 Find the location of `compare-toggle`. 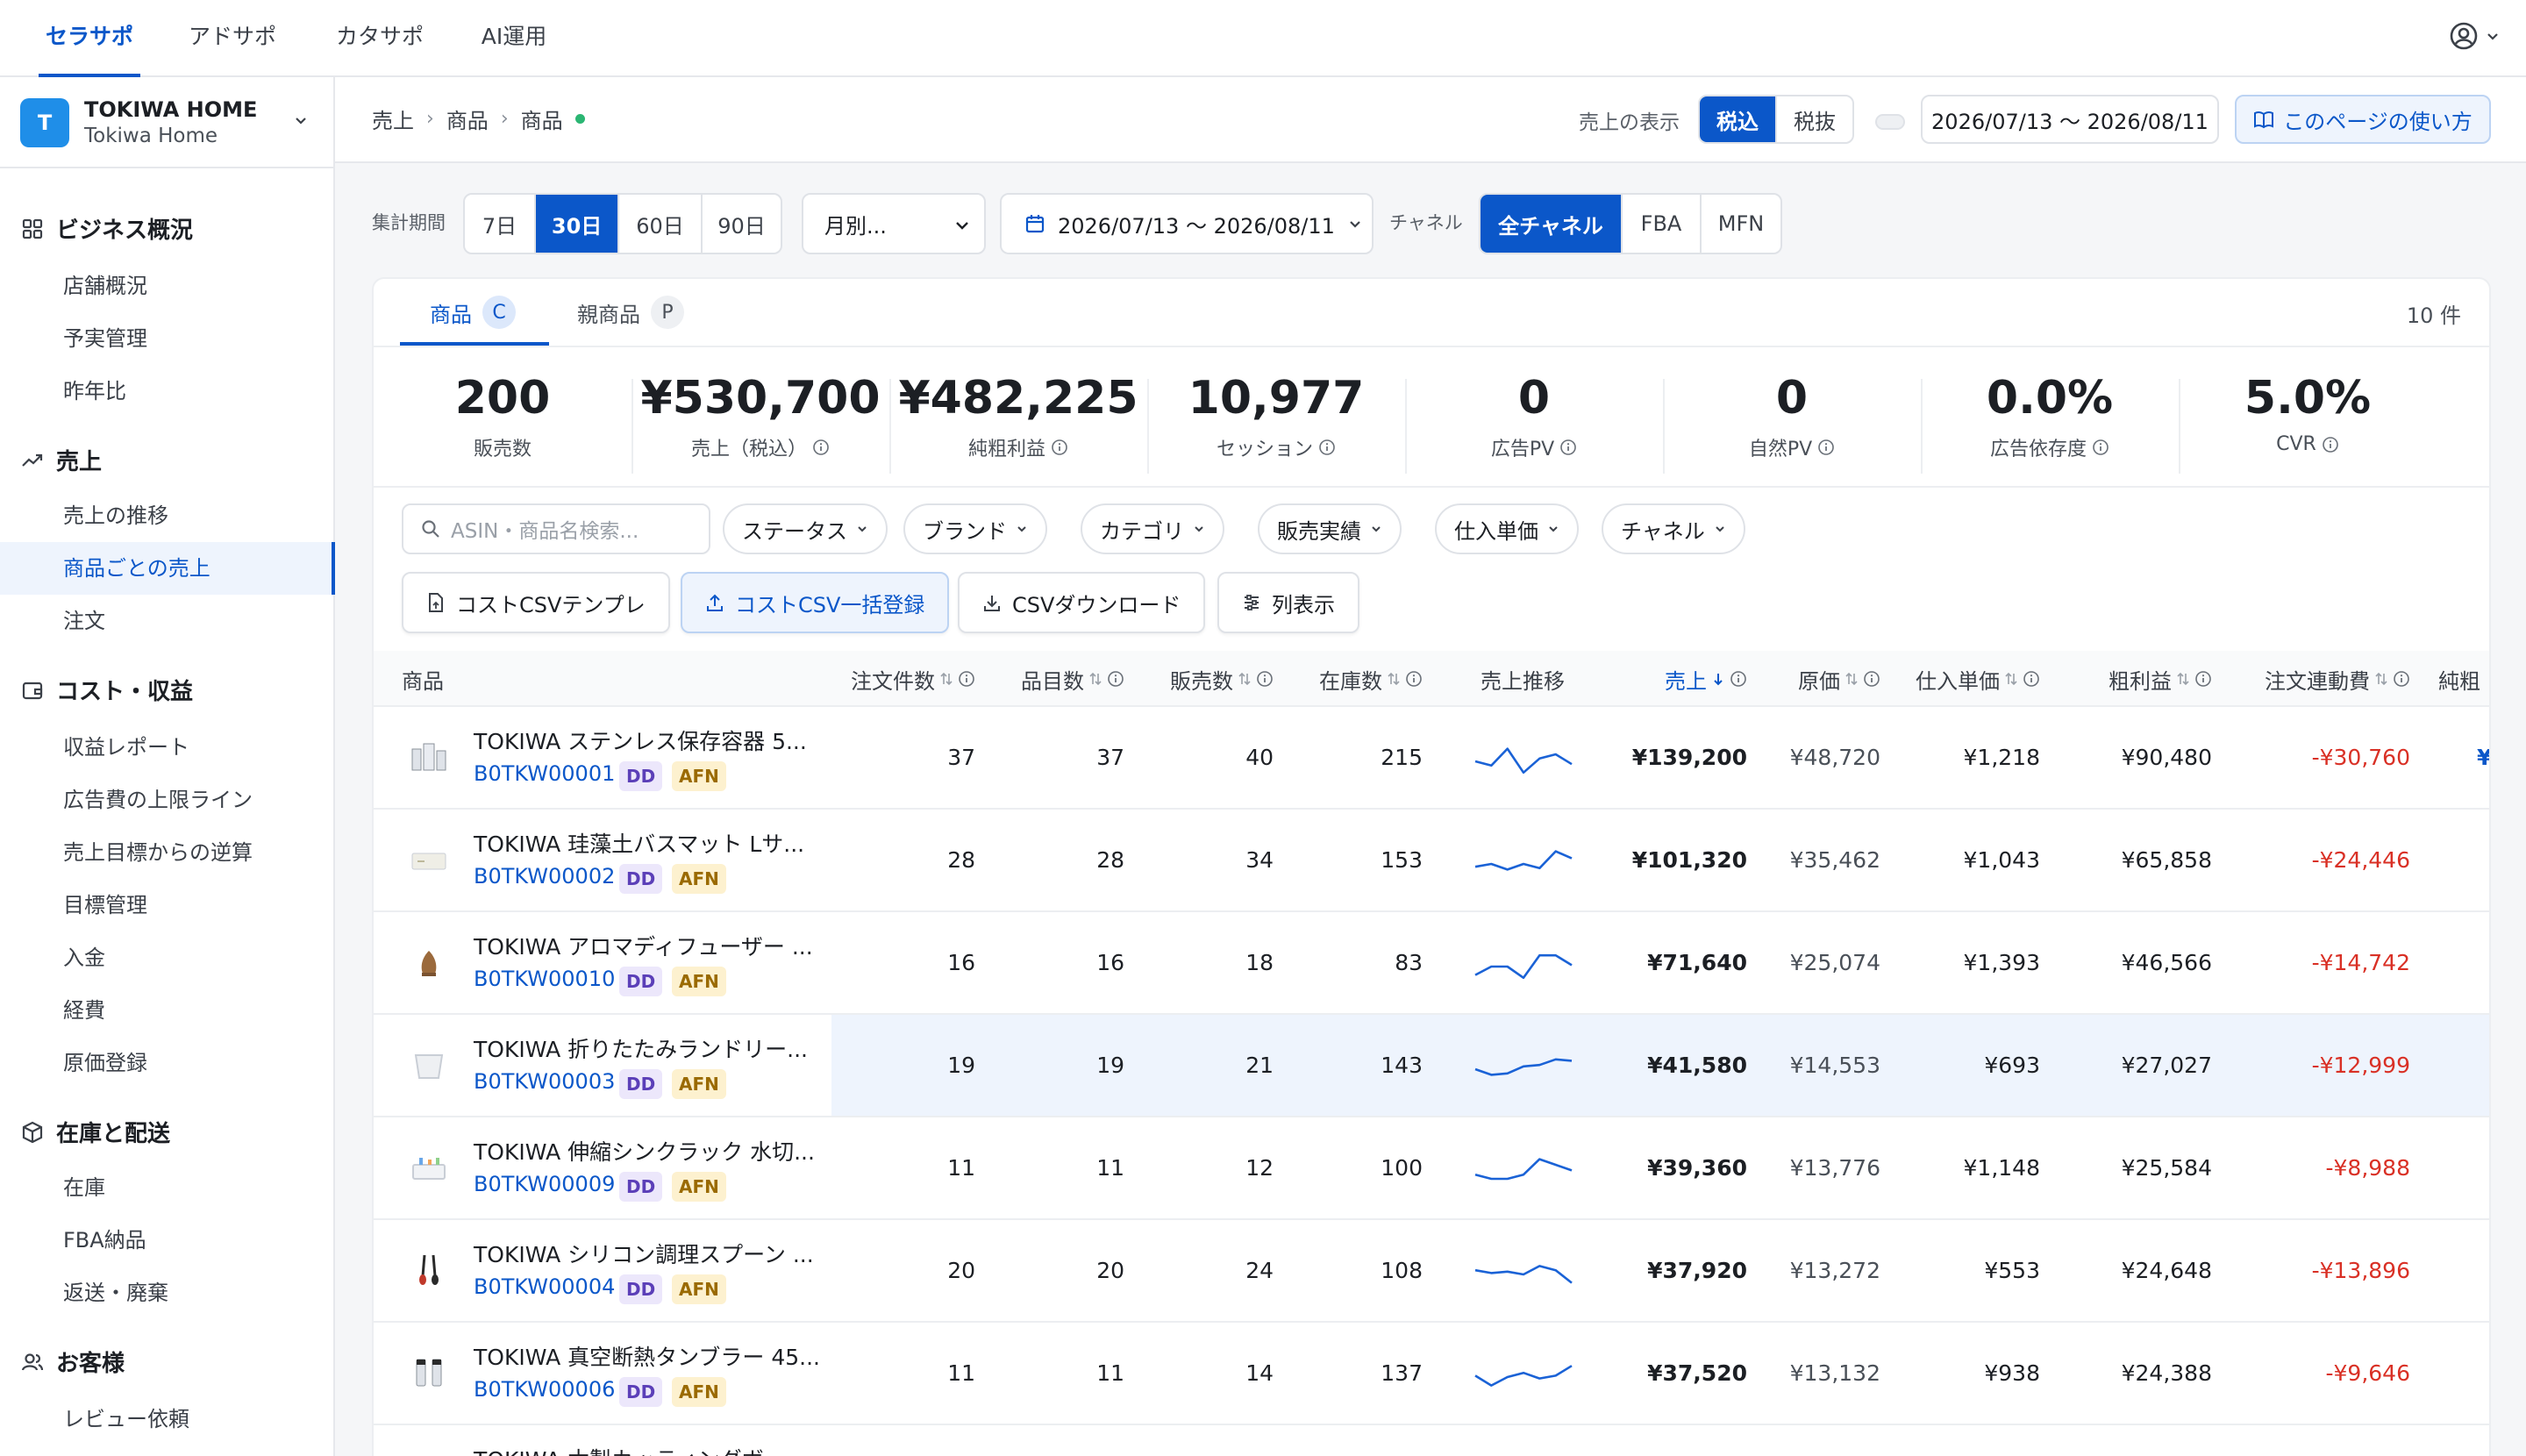

compare-toggle is located at coordinates (1890, 122).